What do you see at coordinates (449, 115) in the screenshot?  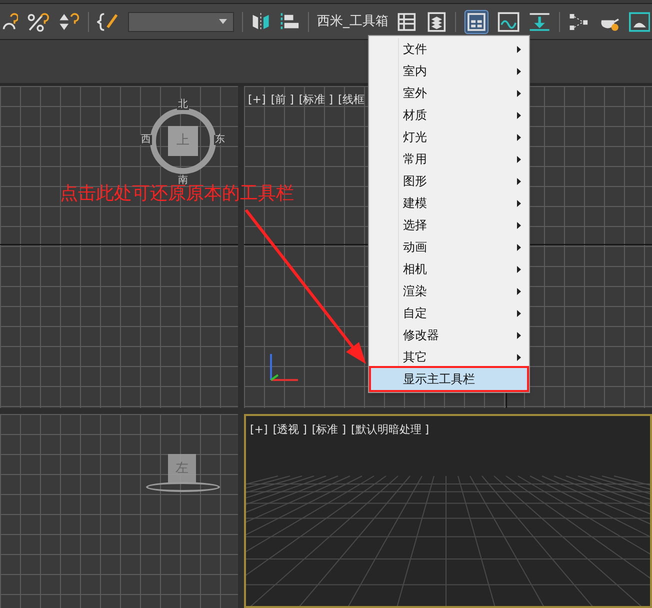 I see `menu-item: 材质` at bounding box center [449, 115].